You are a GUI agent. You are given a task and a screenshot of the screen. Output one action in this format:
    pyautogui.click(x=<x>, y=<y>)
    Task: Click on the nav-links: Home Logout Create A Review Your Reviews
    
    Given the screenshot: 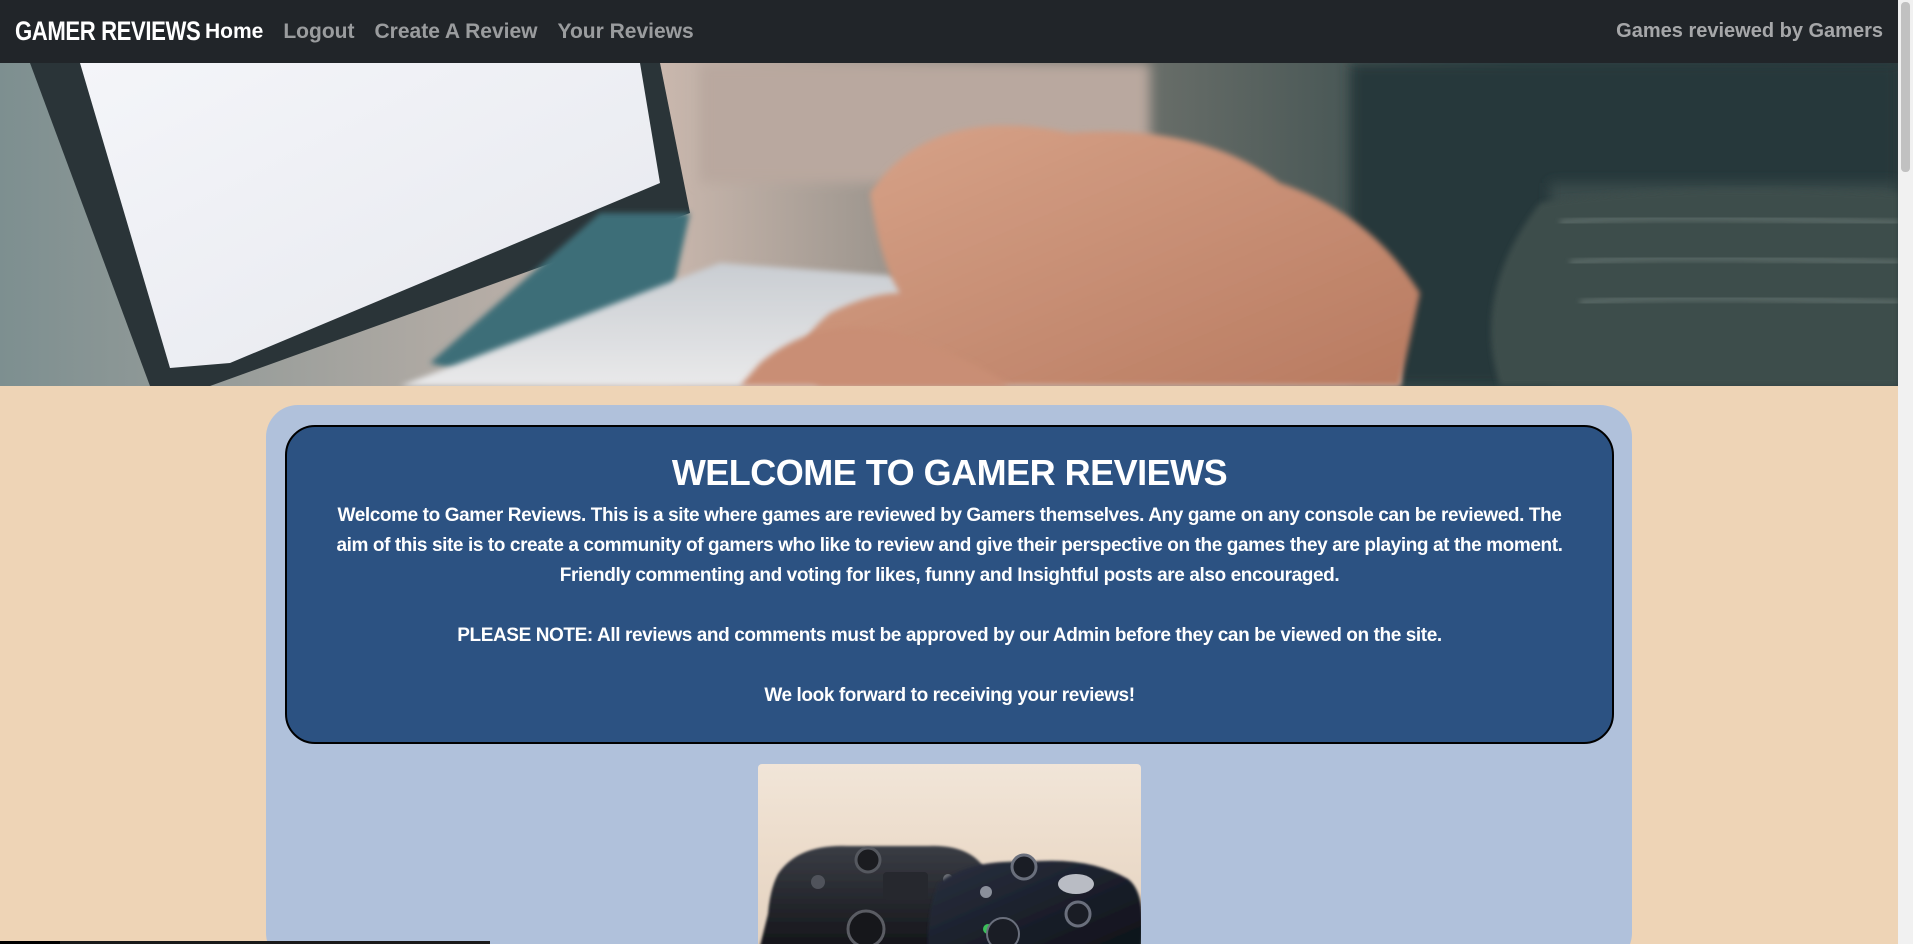 What is the action you would take?
    pyautogui.click(x=459, y=31)
    